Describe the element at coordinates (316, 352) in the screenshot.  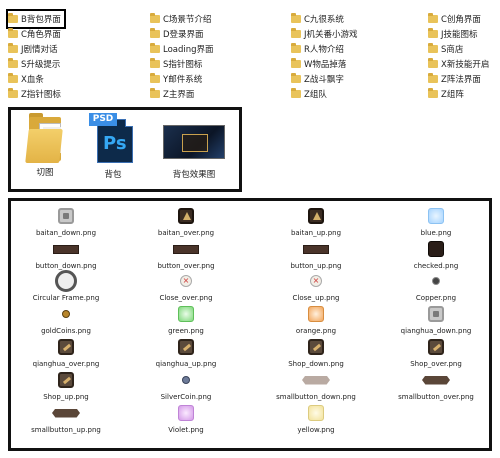
I see `file-item: Shop_down.png` at that location.